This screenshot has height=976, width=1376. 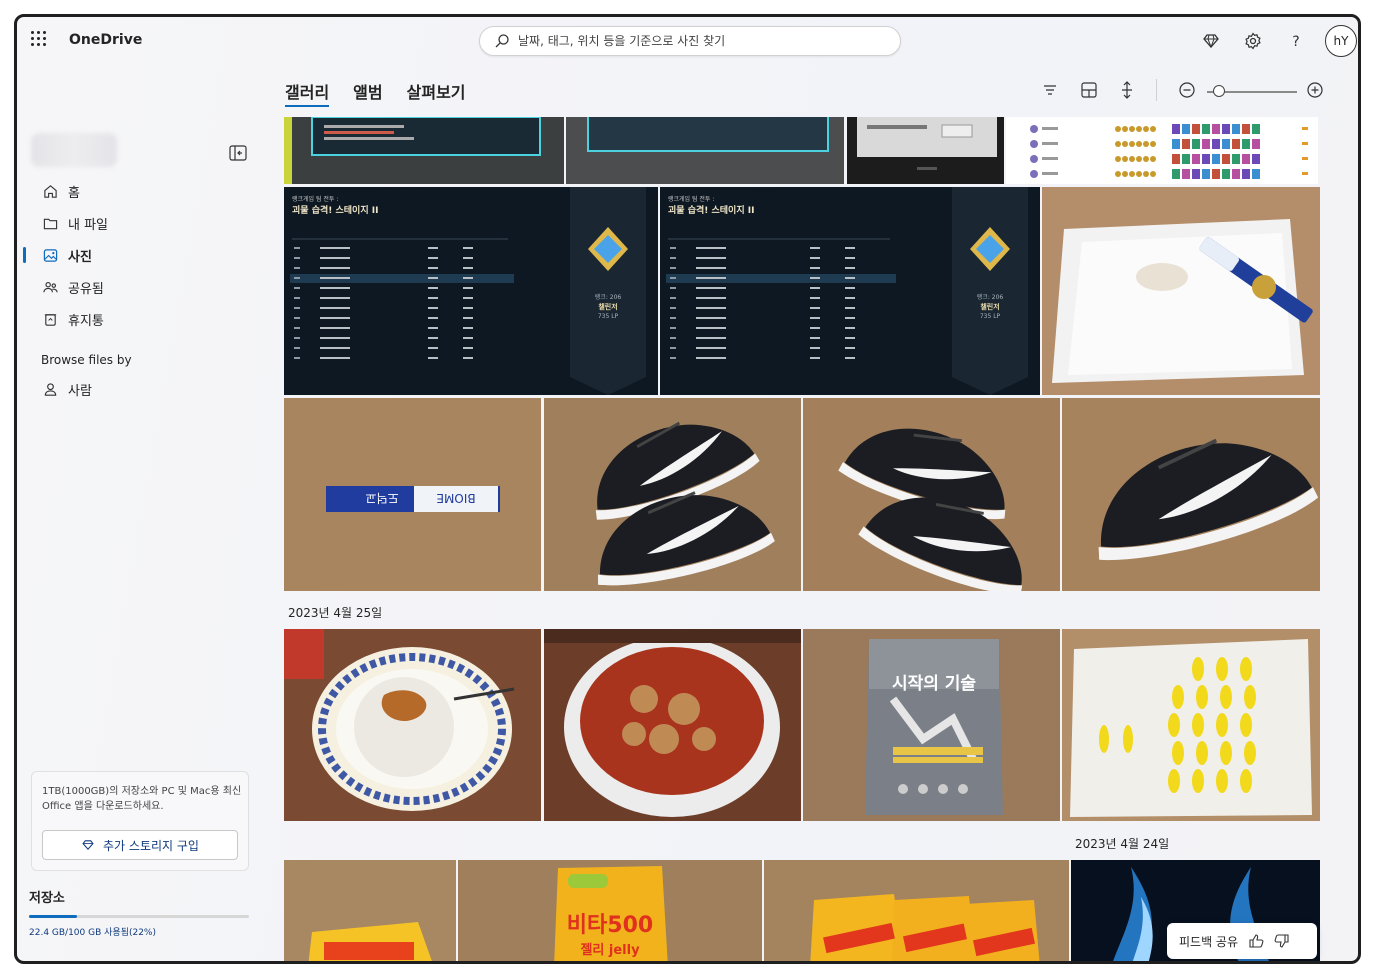 I want to click on photo-icon, so click(x=50, y=255).